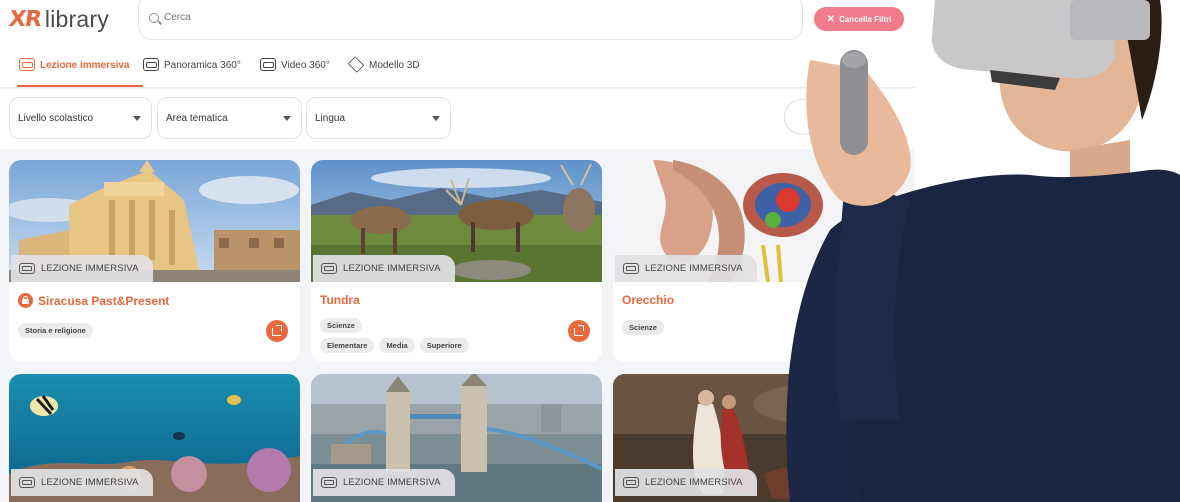 The width and height of the screenshot is (1180, 502). I want to click on search-bar, so click(470, 20).